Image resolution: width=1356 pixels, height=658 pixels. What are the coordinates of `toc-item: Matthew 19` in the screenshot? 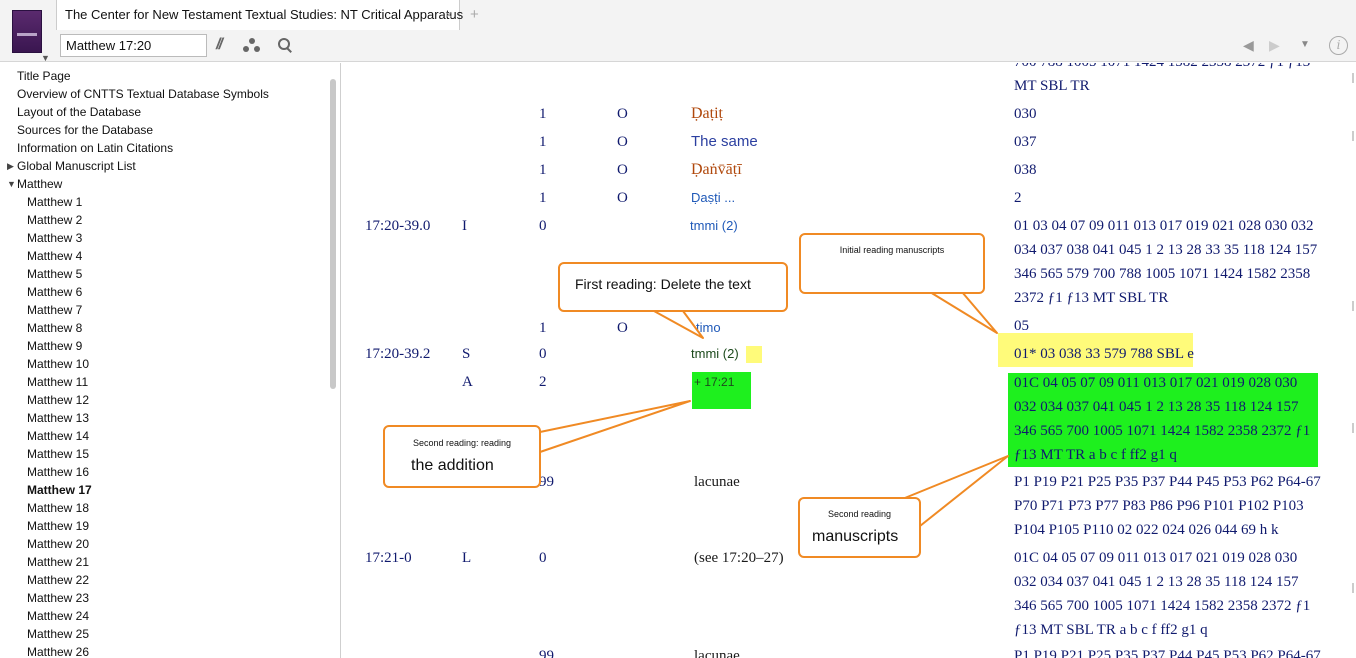 It's located at (164, 526).